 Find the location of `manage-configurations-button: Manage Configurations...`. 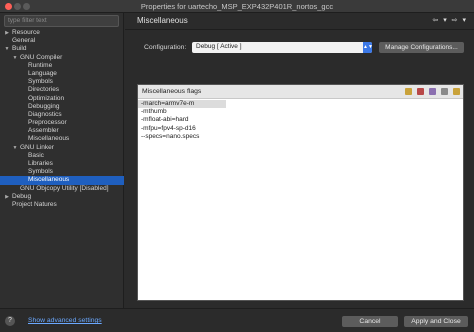

manage-configurations-button: Manage Configurations... is located at coordinates (421, 47).